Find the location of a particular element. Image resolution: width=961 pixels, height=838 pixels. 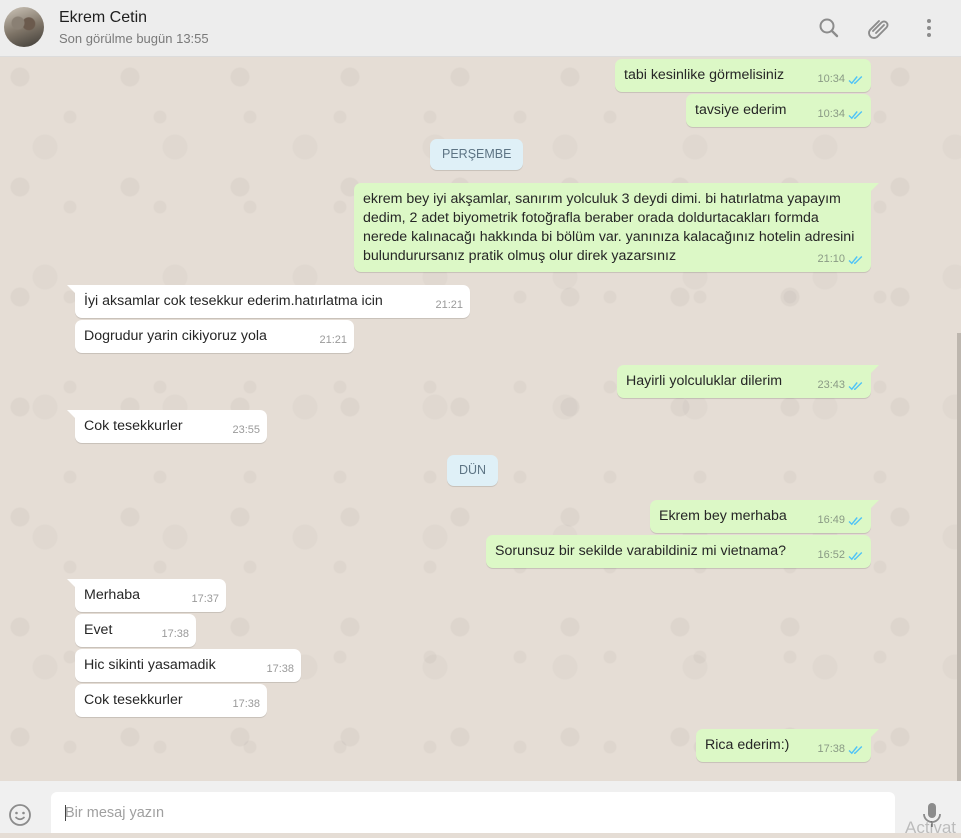

message-incoming: Dogrudur yarin cikiyoruz yola 21:21 is located at coordinates (214, 336).